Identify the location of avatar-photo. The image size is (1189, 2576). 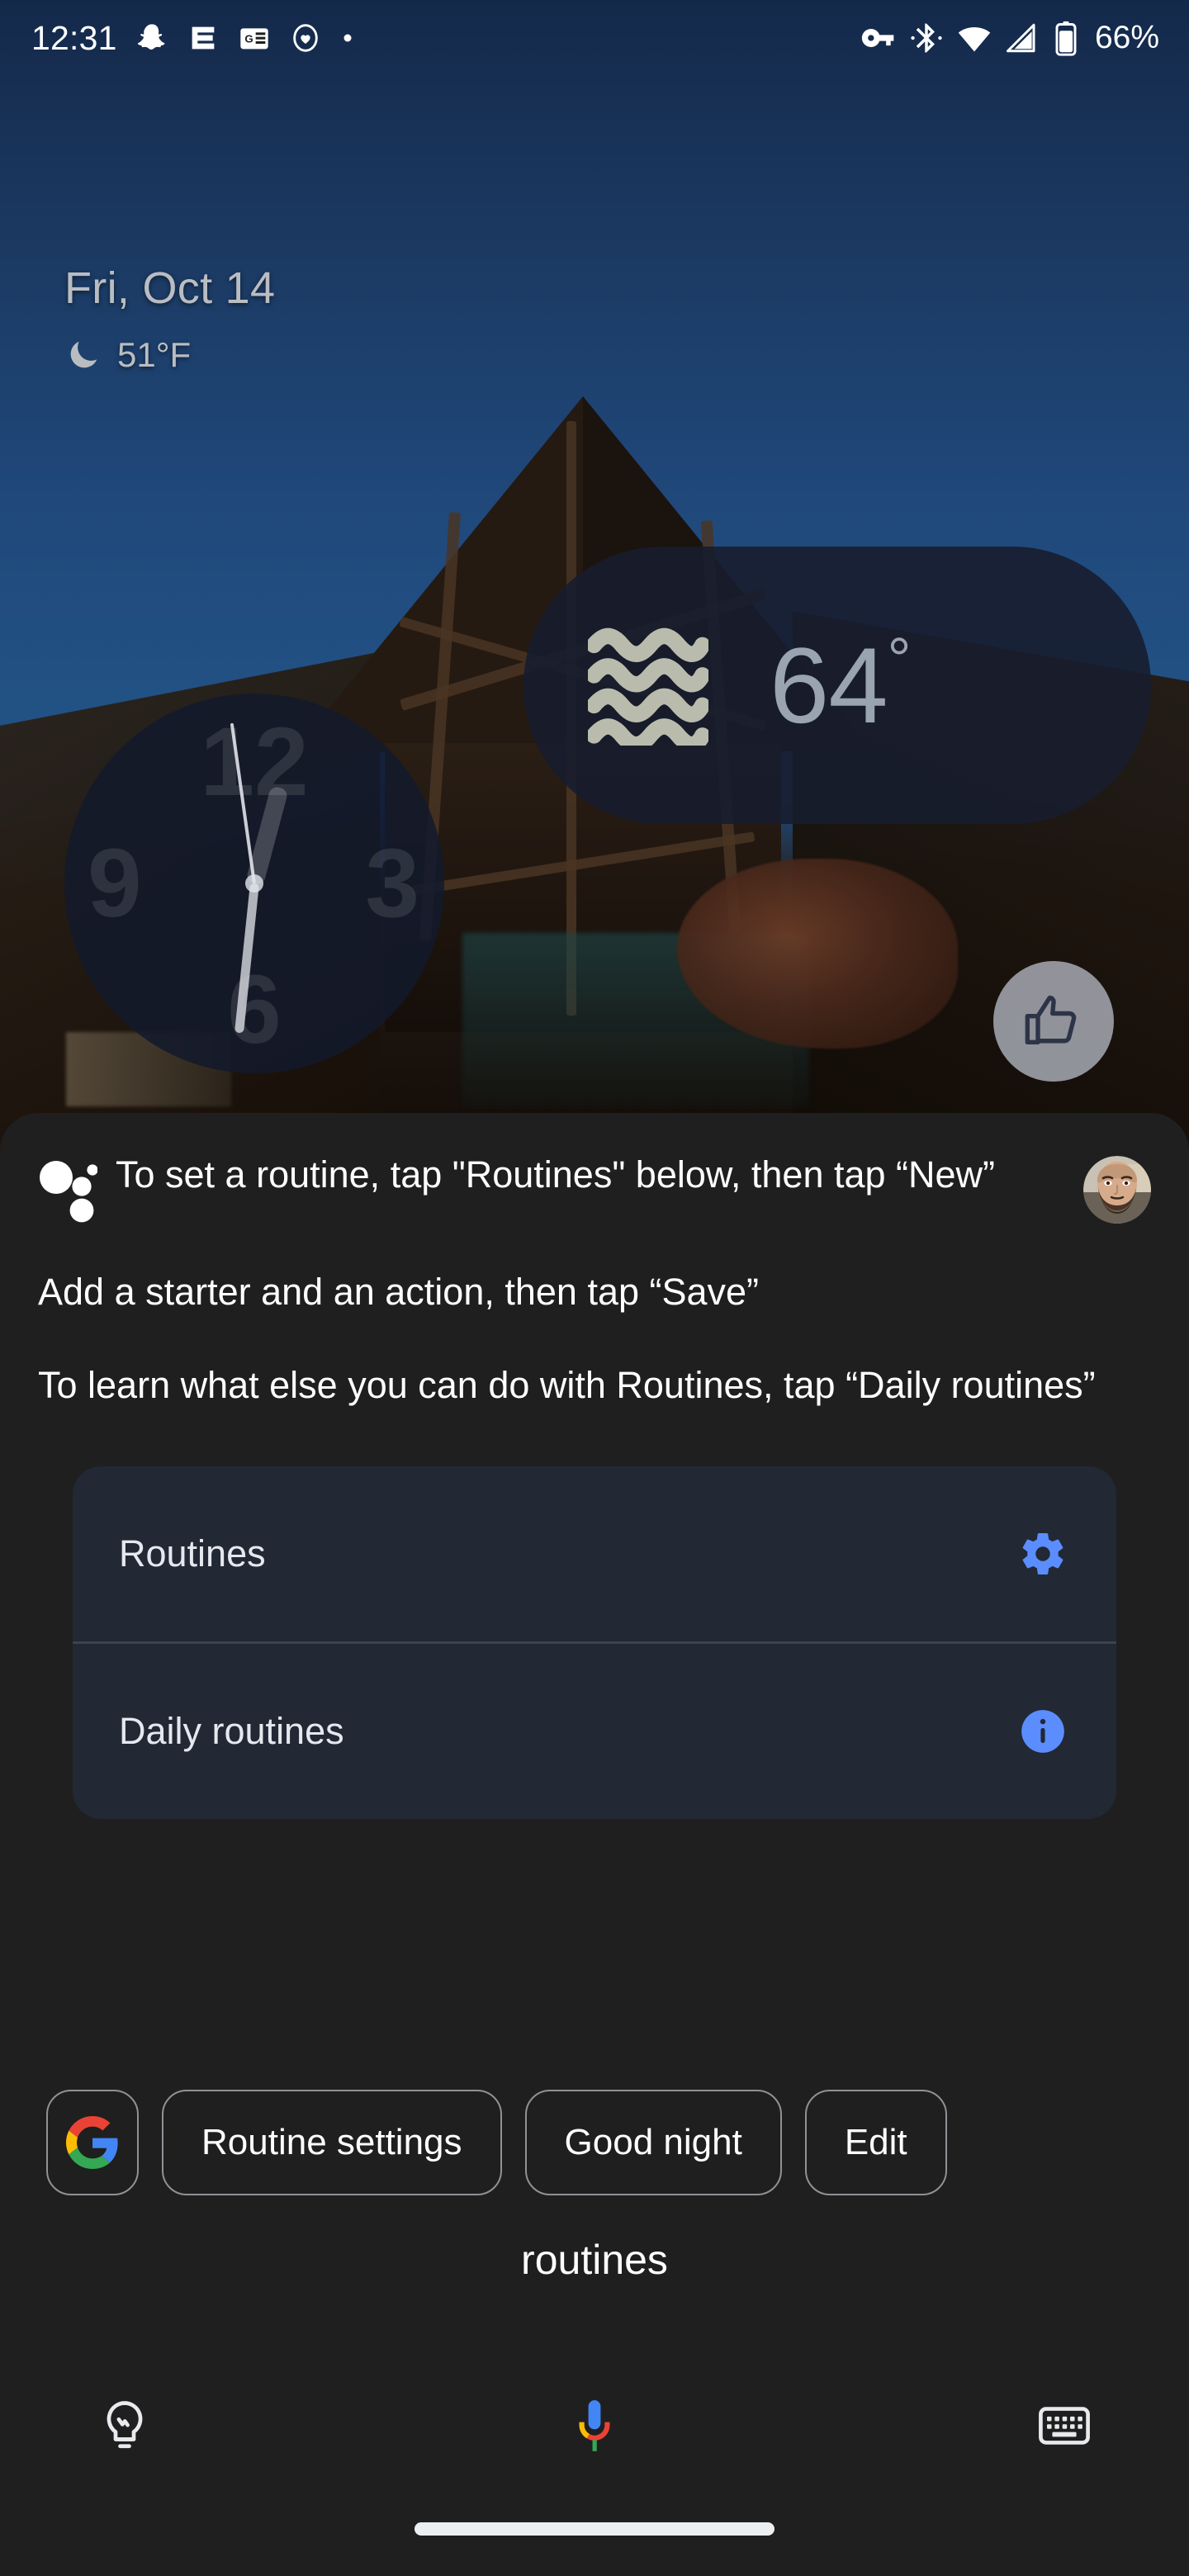
(1117, 1190).